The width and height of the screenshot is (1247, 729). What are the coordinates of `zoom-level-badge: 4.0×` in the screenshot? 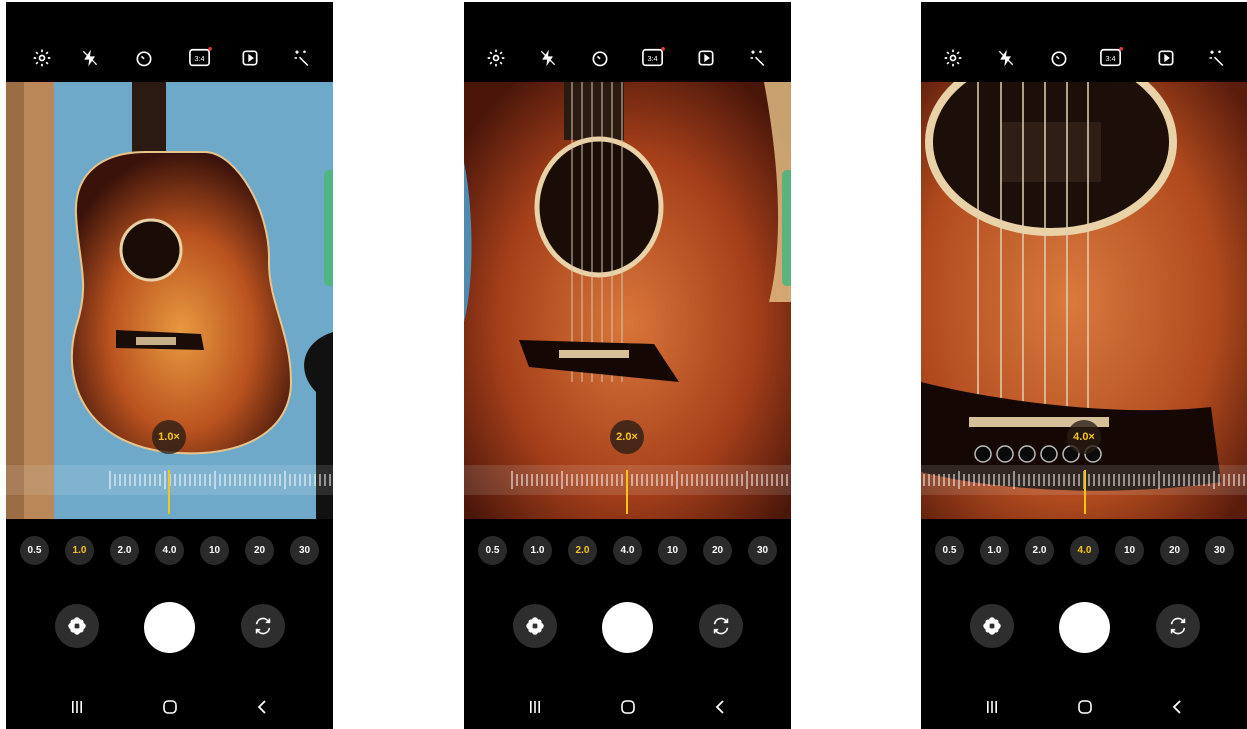 It's located at (1084, 437).